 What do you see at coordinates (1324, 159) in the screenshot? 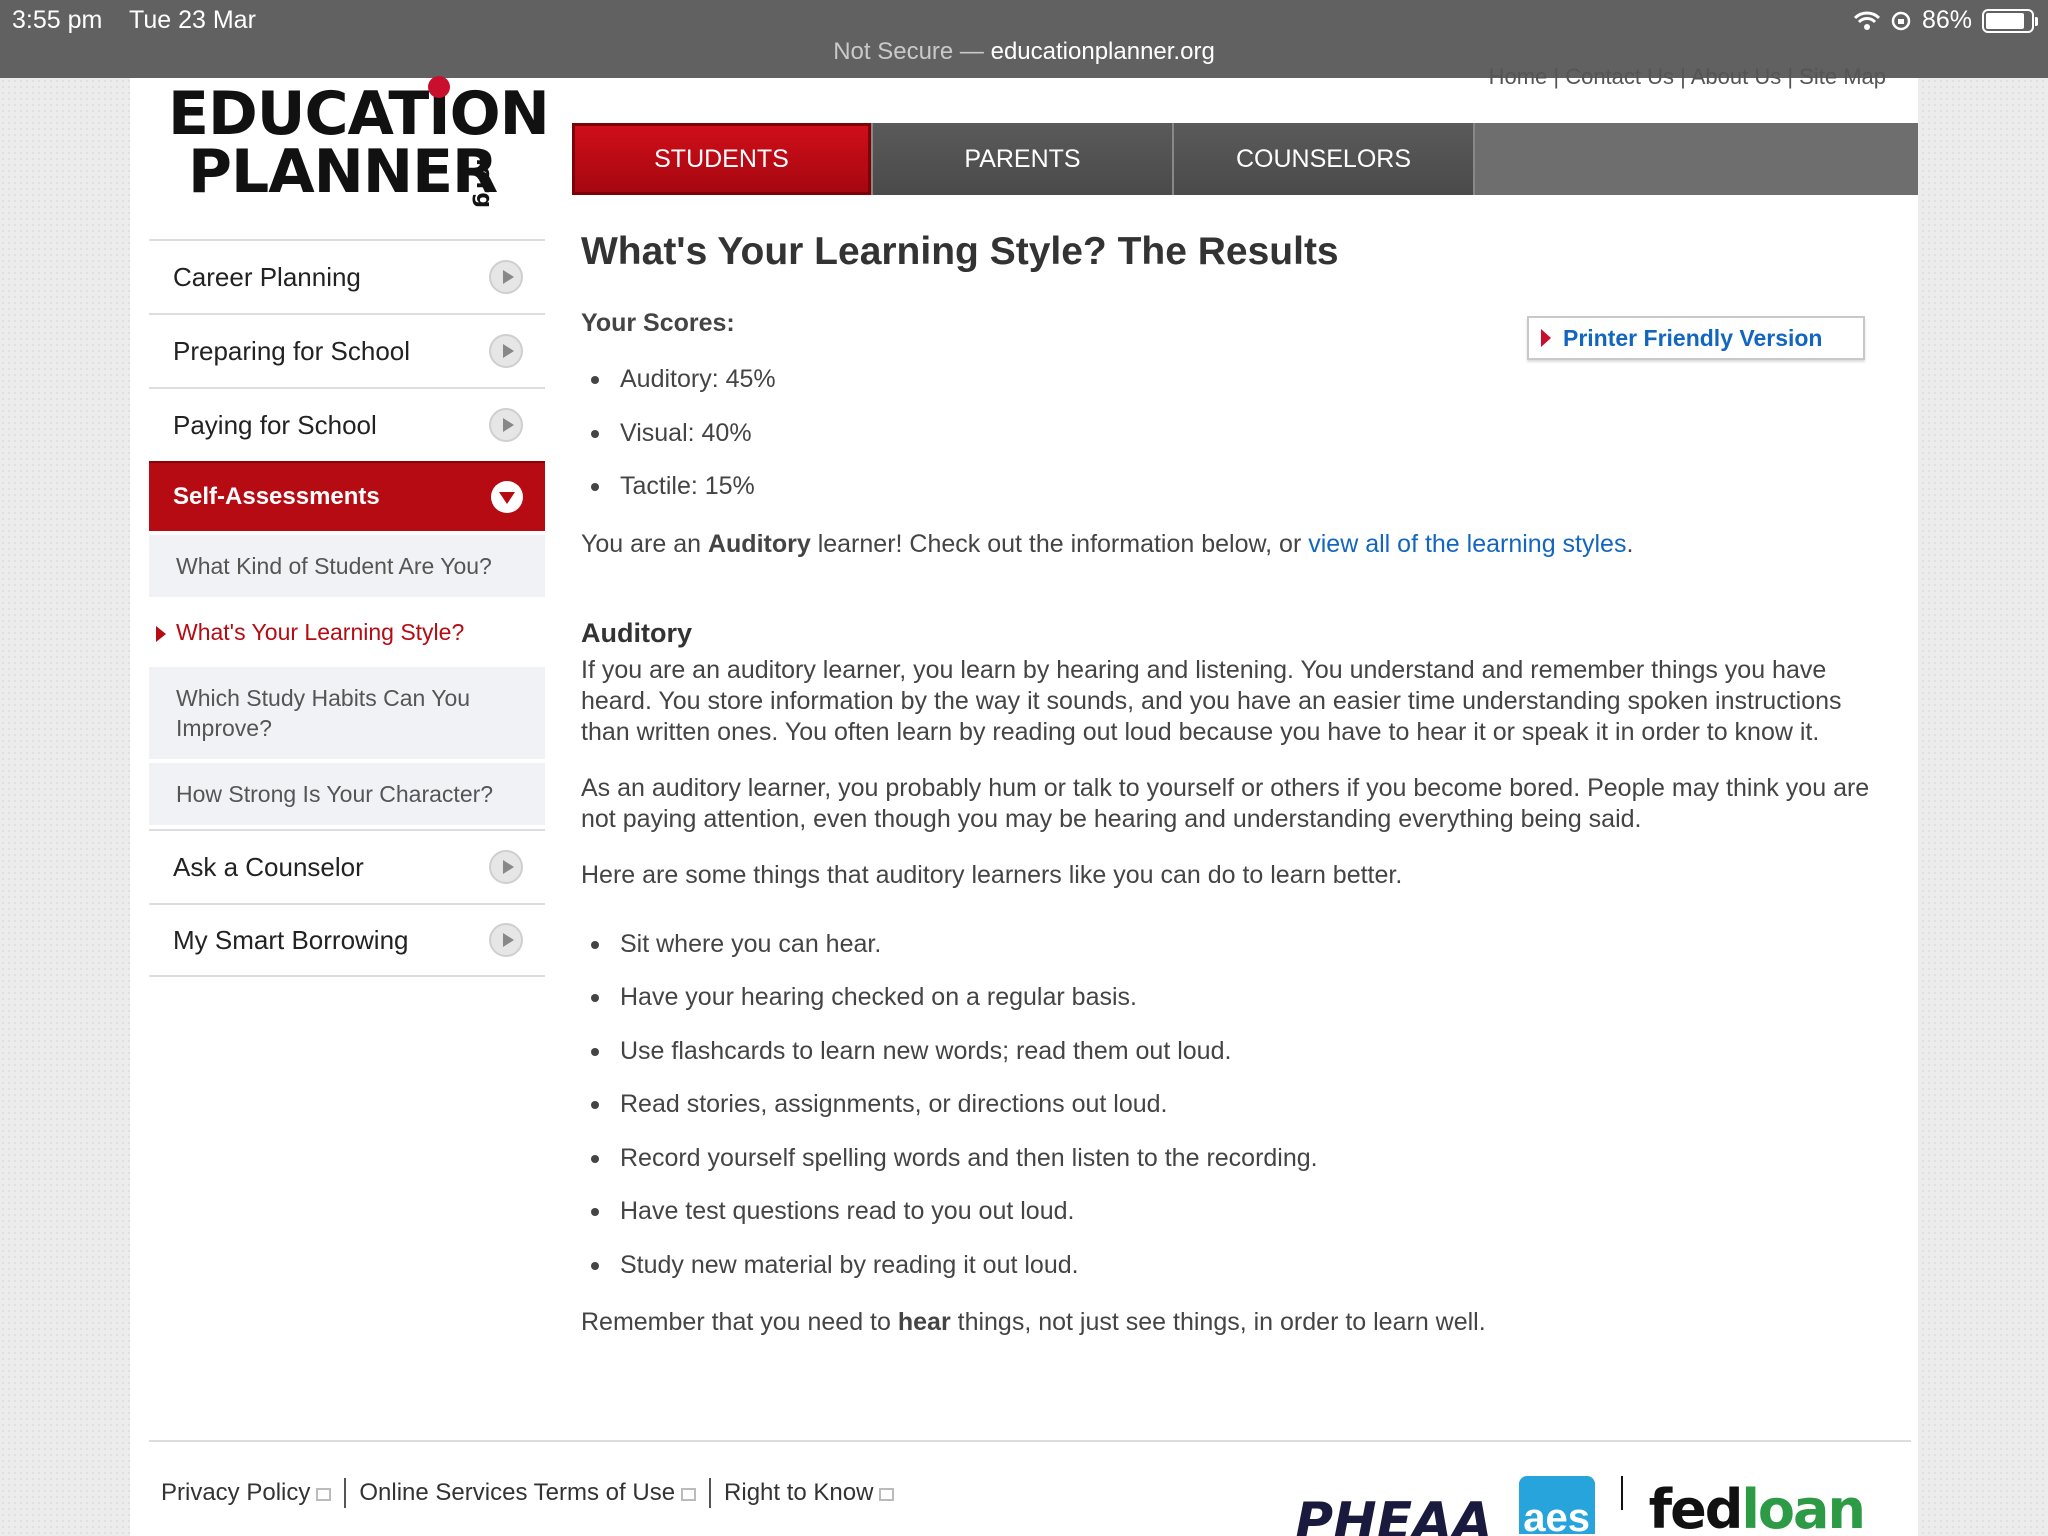
I see `tab-counselors: COUNSELORS` at bounding box center [1324, 159].